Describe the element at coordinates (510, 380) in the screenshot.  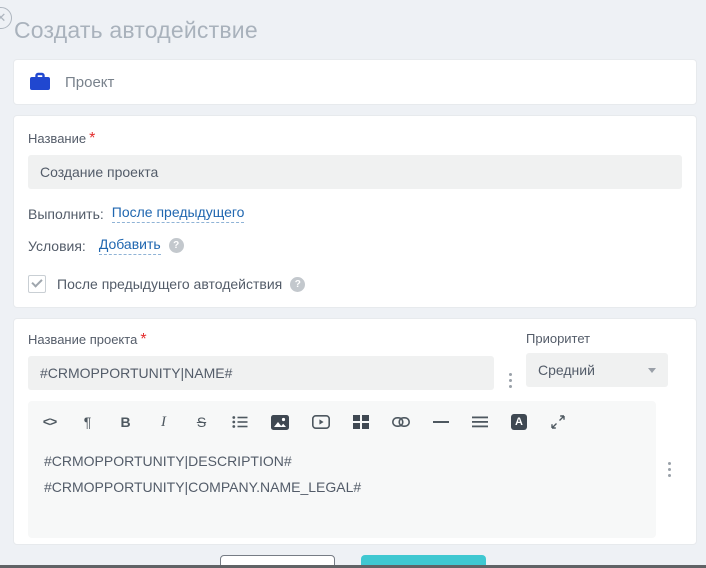
I see `project-name-menu-icon` at that location.